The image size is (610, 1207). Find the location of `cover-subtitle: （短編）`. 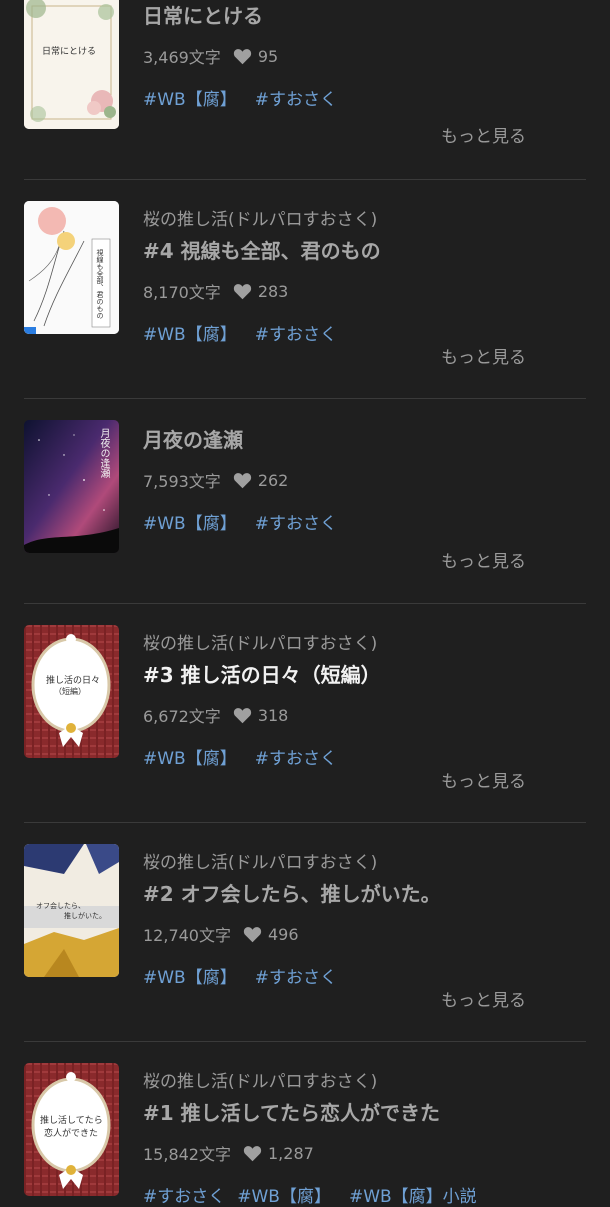

cover-subtitle: （短編） is located at coordinates (70, 691).